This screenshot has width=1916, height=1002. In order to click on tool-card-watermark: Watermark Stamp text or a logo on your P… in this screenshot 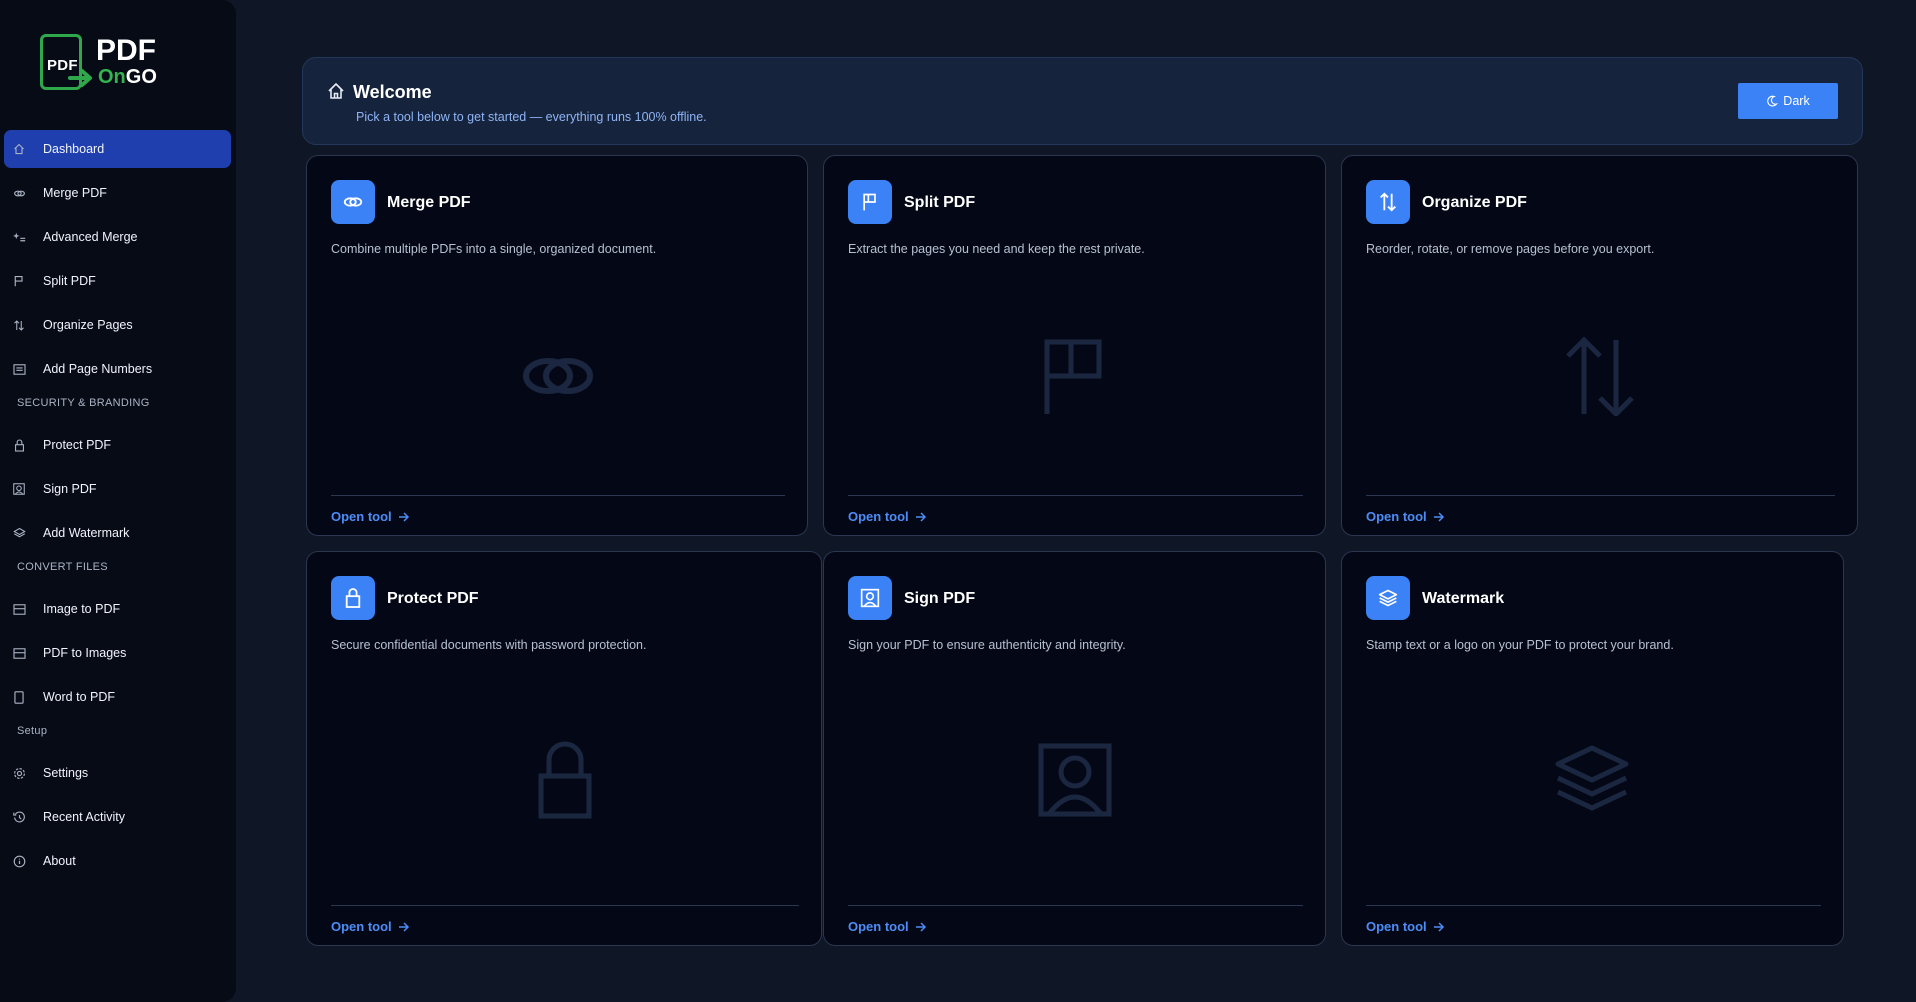, I will do `click(1592, 748)`.